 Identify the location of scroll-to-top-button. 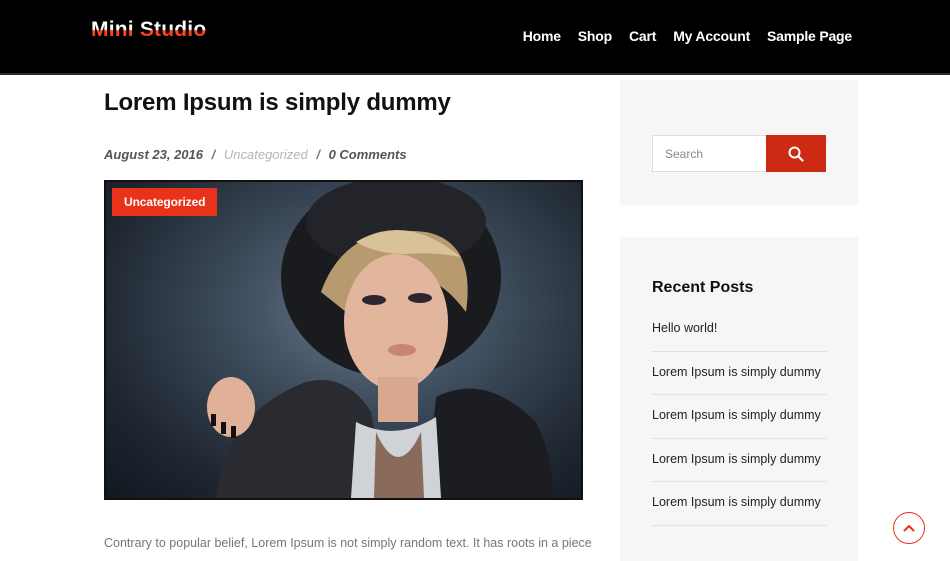
(909, 528).